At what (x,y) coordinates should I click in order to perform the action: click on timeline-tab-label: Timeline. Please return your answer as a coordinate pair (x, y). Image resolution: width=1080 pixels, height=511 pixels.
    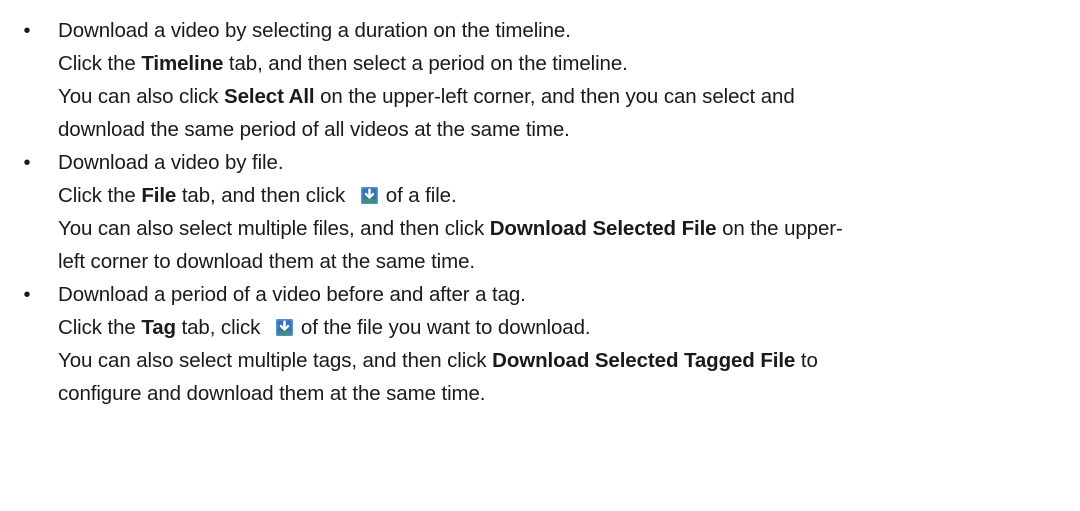
    Looking at the image, I should click on (182, 63).